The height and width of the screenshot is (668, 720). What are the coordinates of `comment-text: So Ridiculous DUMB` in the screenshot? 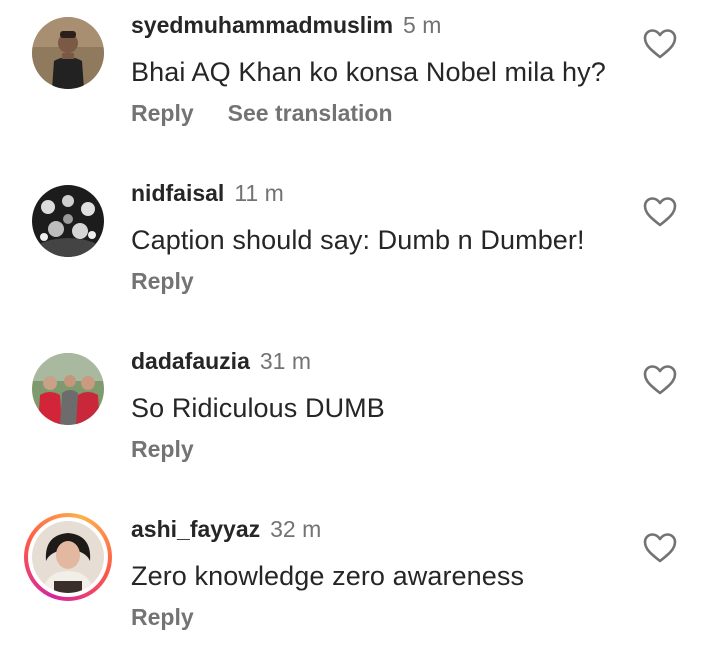 It's located at (258, 408).